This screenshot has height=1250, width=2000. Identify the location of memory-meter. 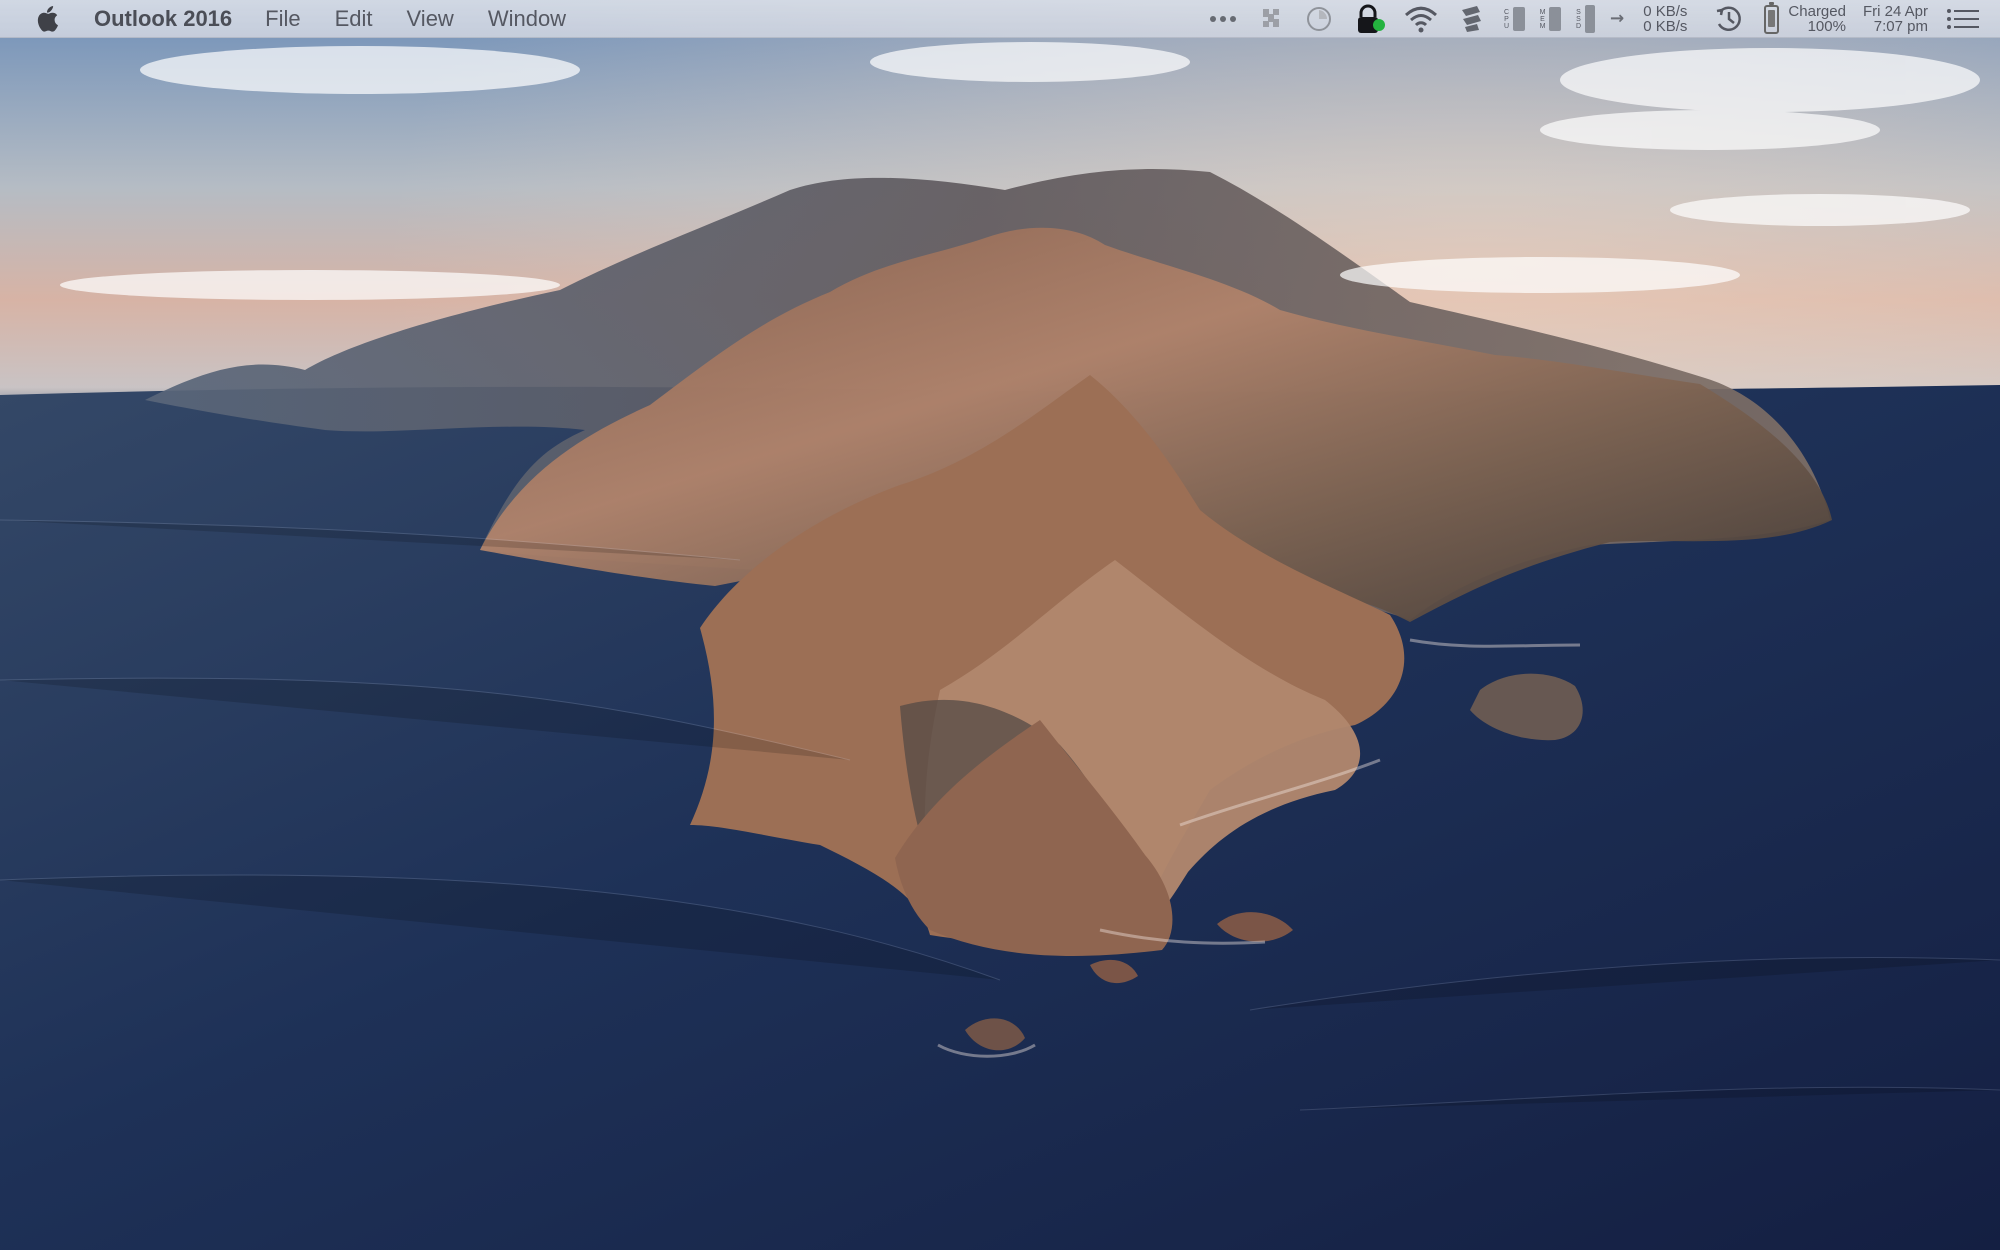
(1554, 19).